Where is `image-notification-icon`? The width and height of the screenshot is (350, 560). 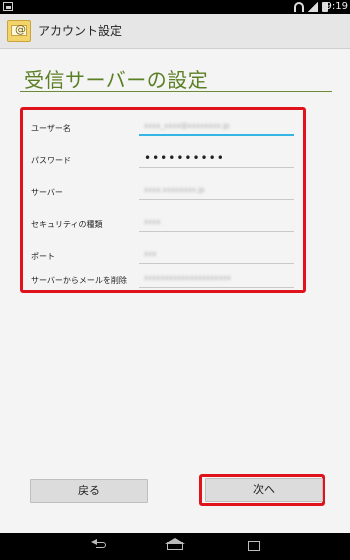 image-notification-icon is located at coordinates (8, 6).